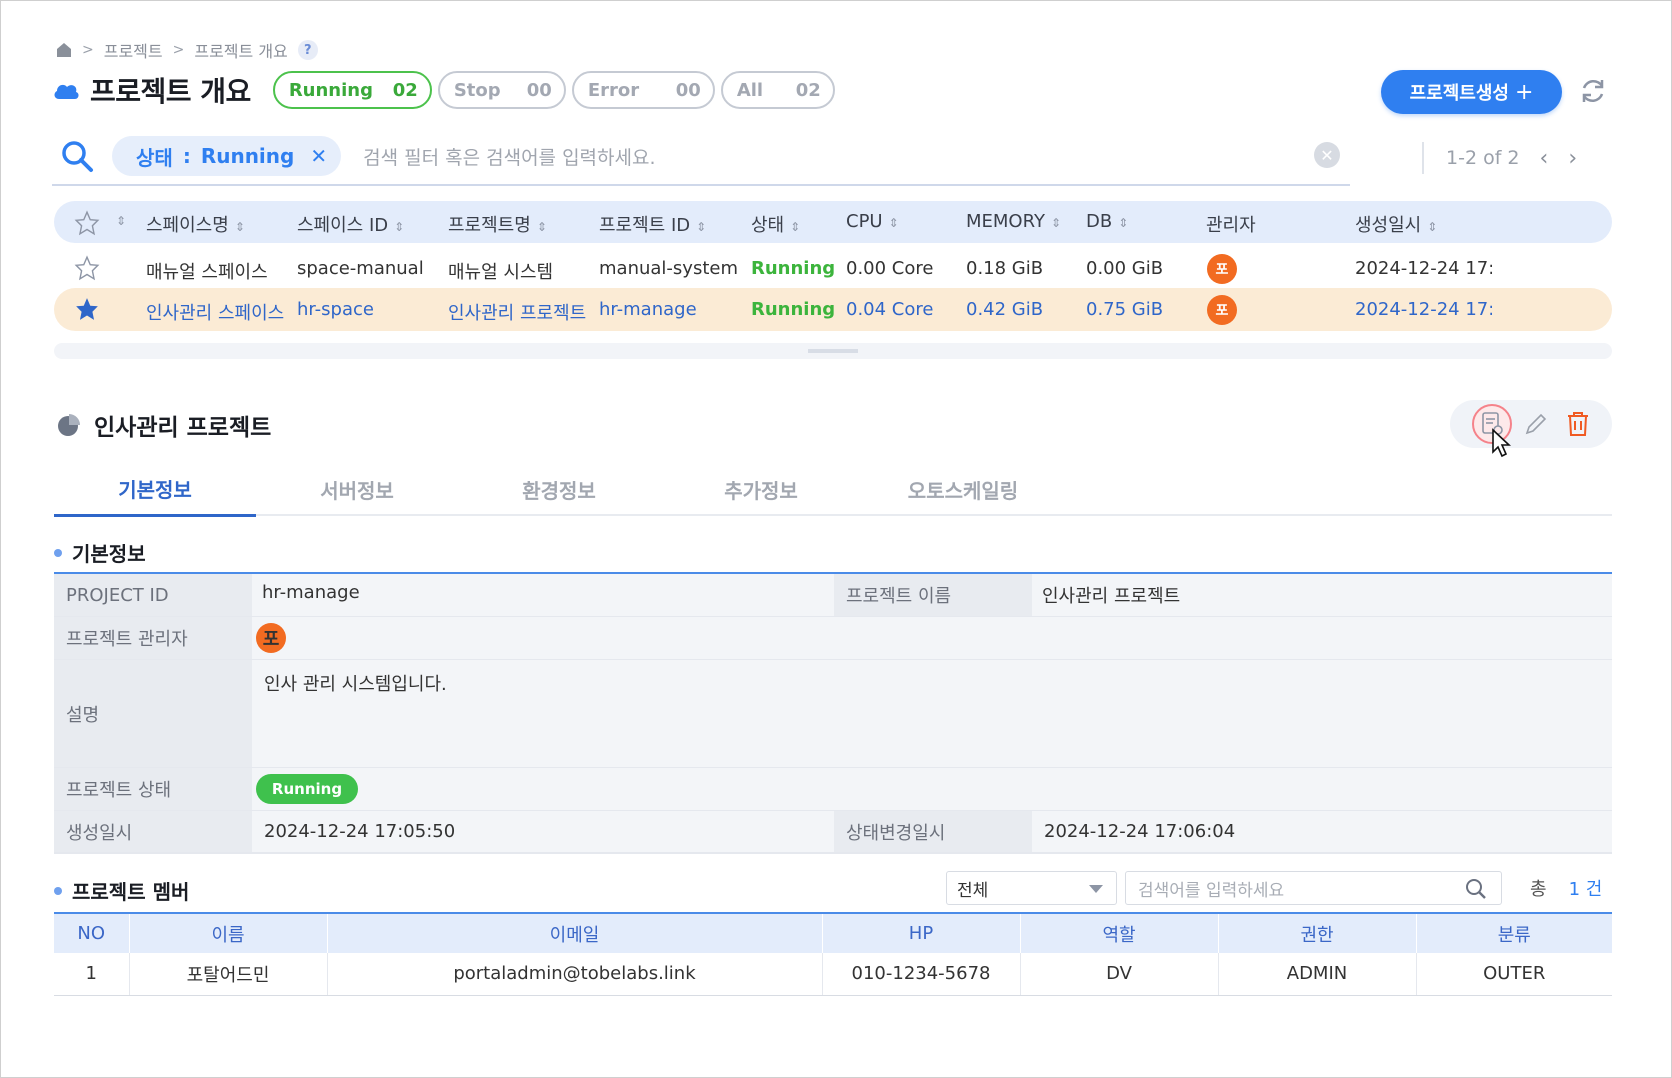 The width and height of the screenshot is (1672, 1078). Describe the element at coordinates (761, 489) in the screenshot. I see `tab-extra-info: 추가정보` at that location.